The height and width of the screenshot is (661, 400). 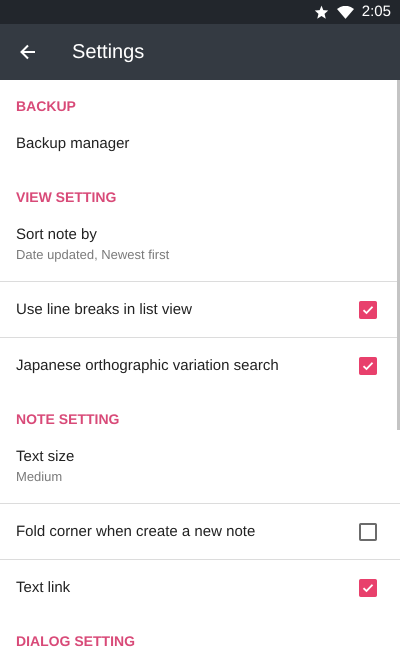 What do you see at coordinates (28, 52) in the screenshot?
I see `back-arrow-icon` at bounding box center [28, 52].